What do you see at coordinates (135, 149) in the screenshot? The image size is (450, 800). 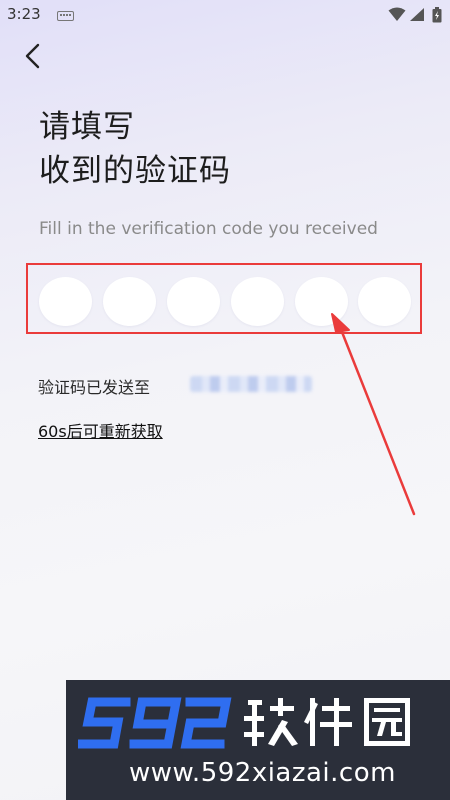 I see `page-title: 请填写 收到的验证码` at bounding box center [135, 149].